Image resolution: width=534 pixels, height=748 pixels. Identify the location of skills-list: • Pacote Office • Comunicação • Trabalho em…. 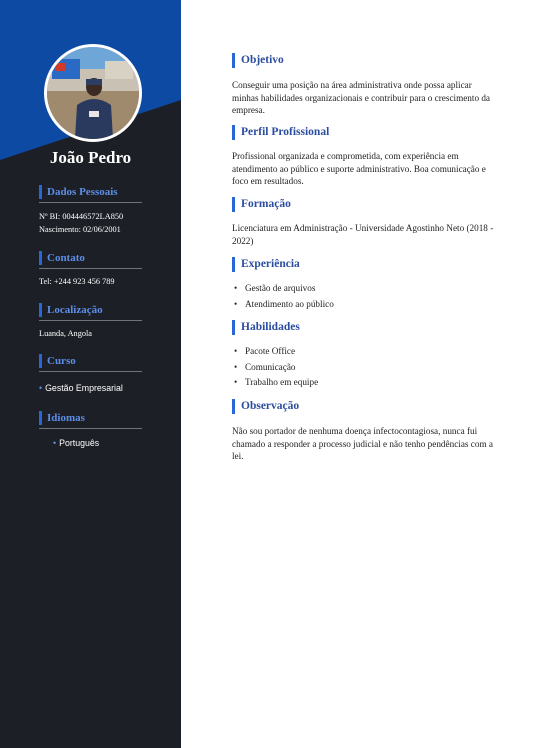
(275, 367).